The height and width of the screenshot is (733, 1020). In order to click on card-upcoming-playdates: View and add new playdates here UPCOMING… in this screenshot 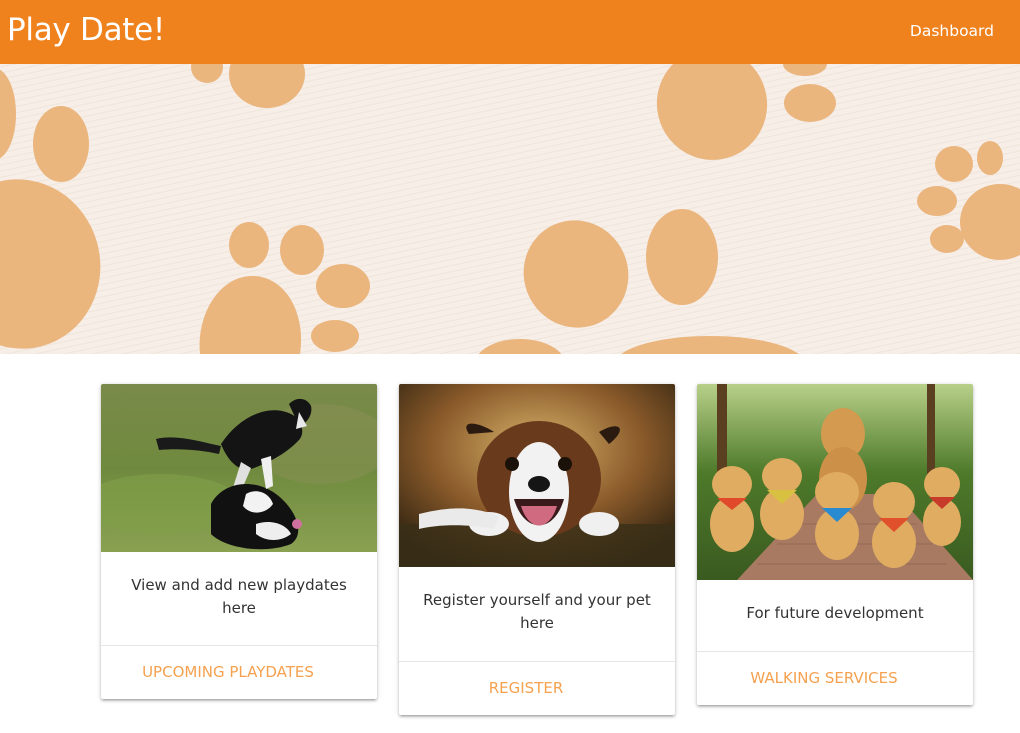, I will do `click(239, 541)`.